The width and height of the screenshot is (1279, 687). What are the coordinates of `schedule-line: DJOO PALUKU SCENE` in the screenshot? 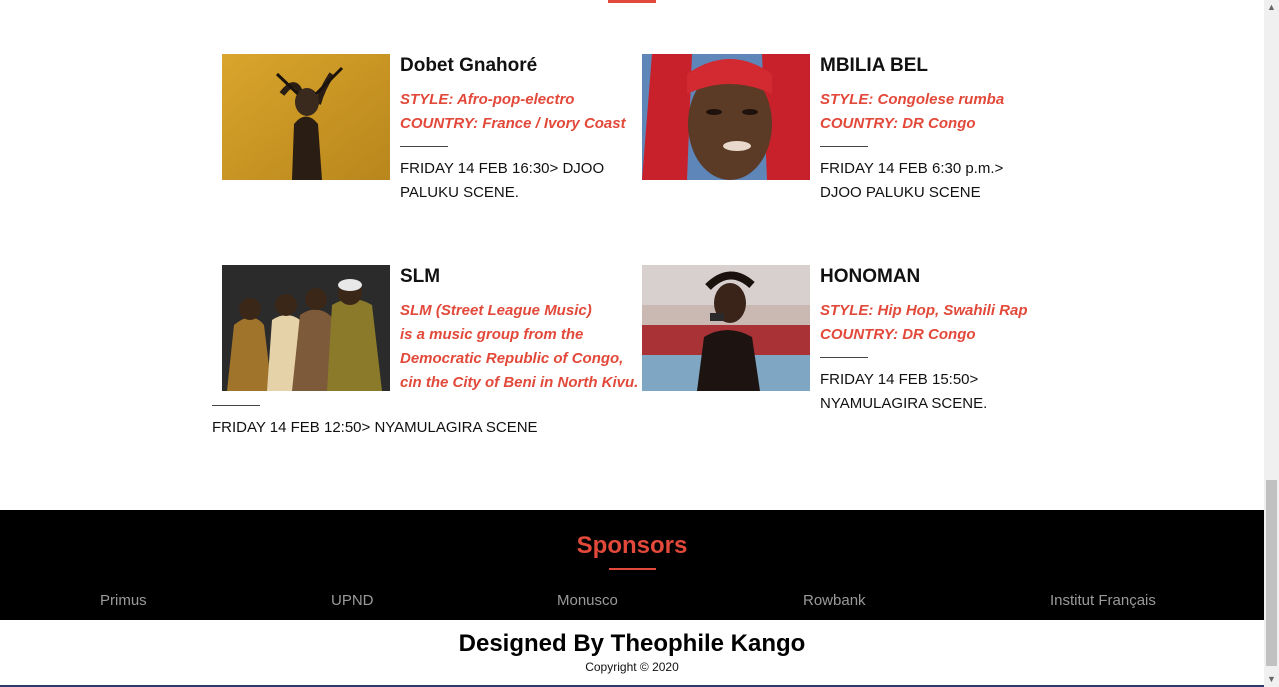 It's located at (900, 192).